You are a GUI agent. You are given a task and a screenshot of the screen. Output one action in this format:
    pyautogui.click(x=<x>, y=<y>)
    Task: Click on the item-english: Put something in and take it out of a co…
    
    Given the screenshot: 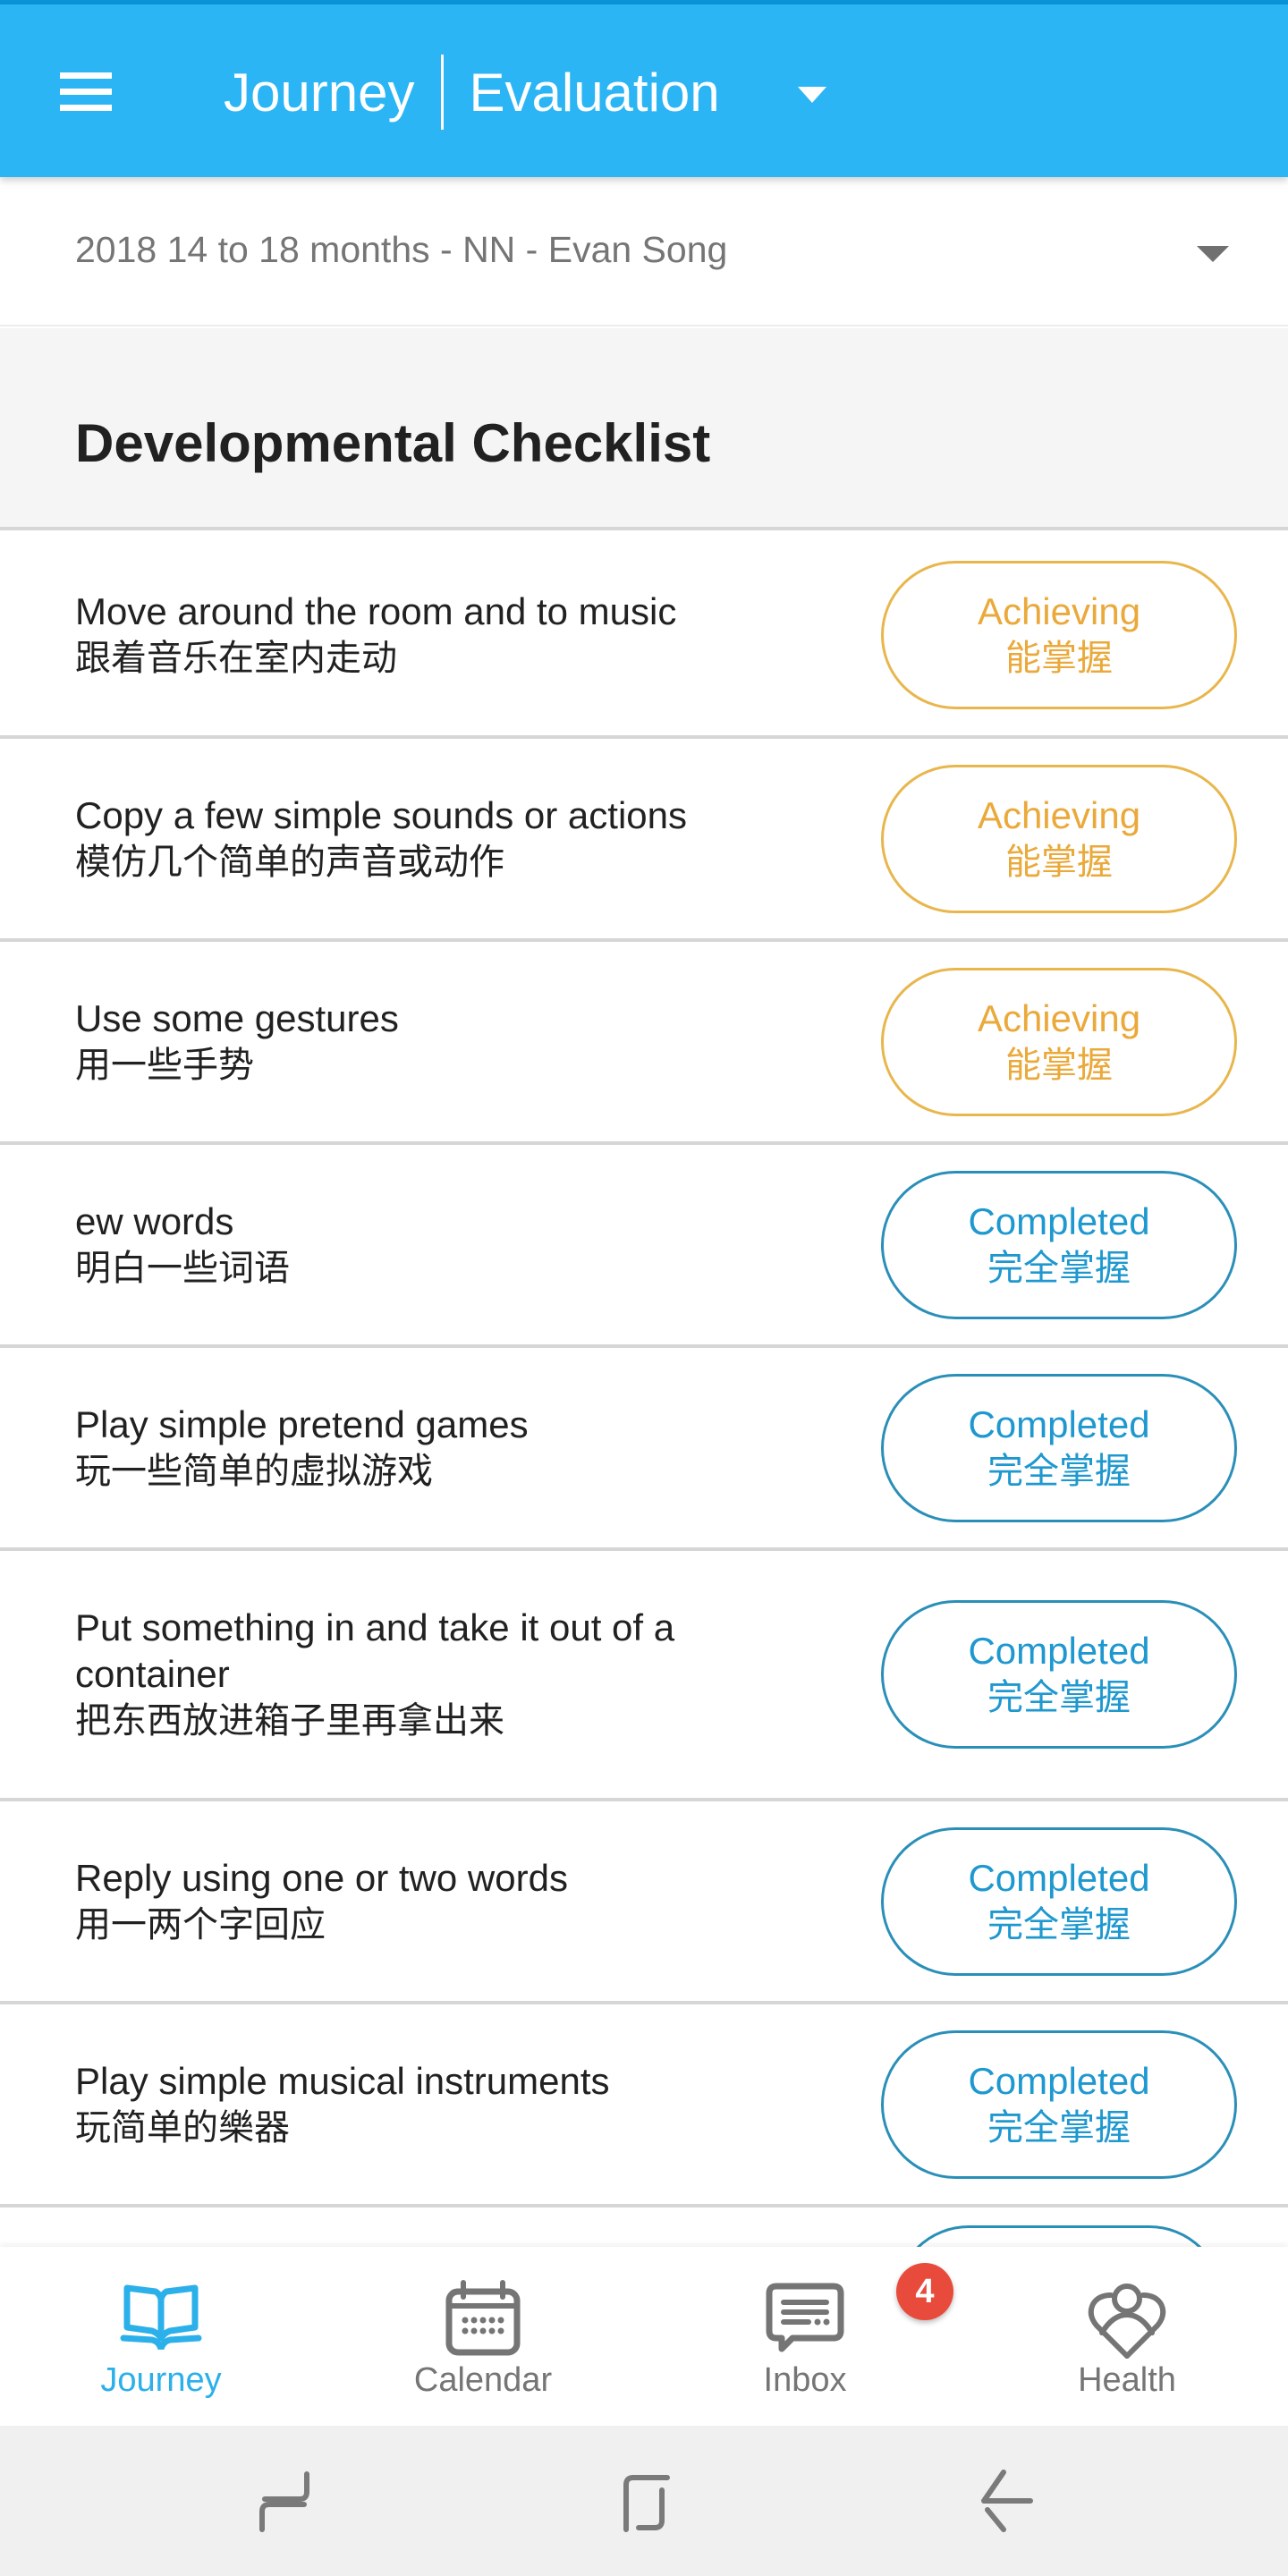 What is the action you would take?
    pyautogui.click(x=375, y=1650)
    